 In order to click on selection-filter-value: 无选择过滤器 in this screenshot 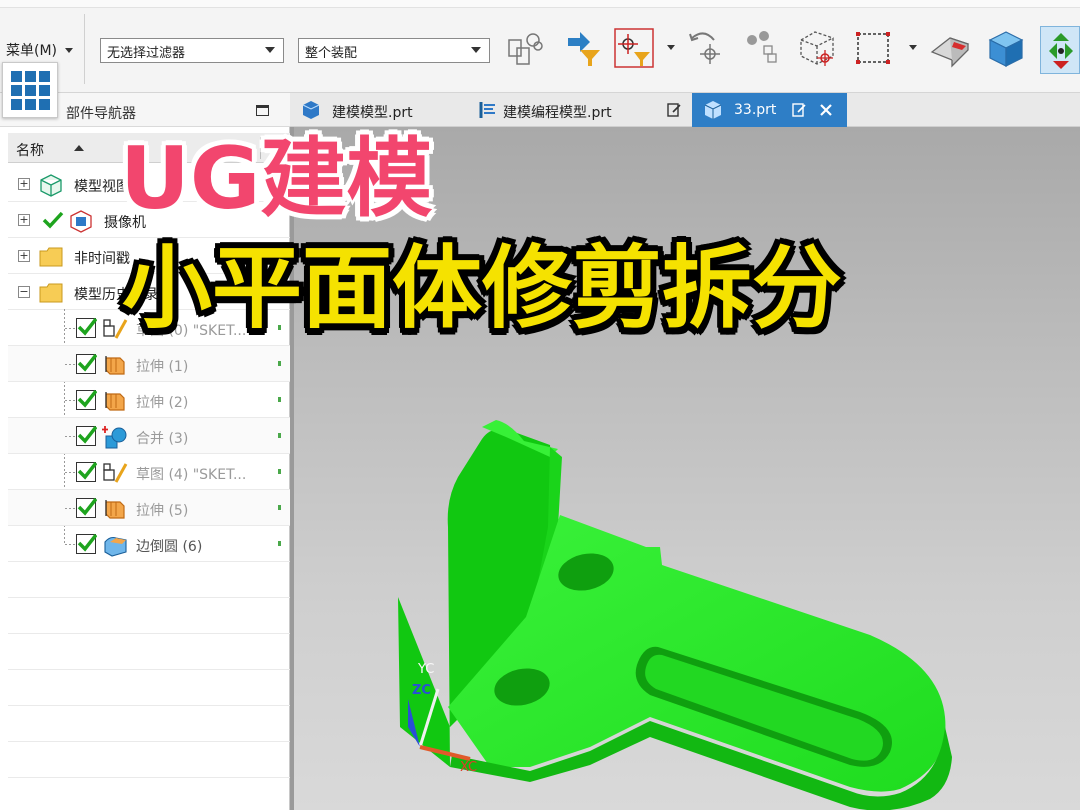, I will do `click(146, 53)`.